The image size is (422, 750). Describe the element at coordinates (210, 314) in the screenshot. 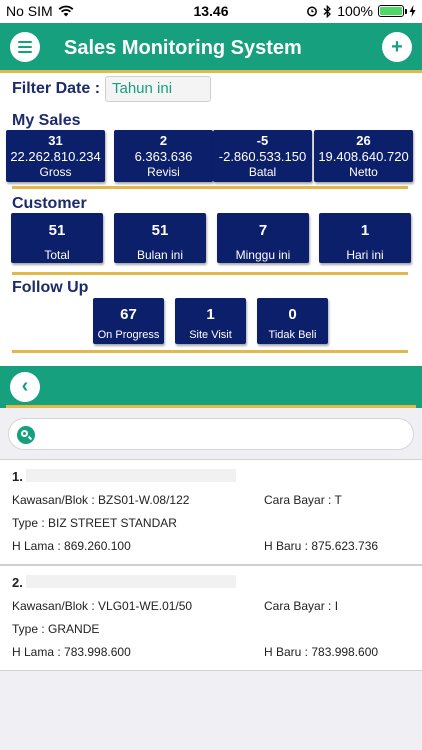

I see `follow-up-count: 1` at that location.